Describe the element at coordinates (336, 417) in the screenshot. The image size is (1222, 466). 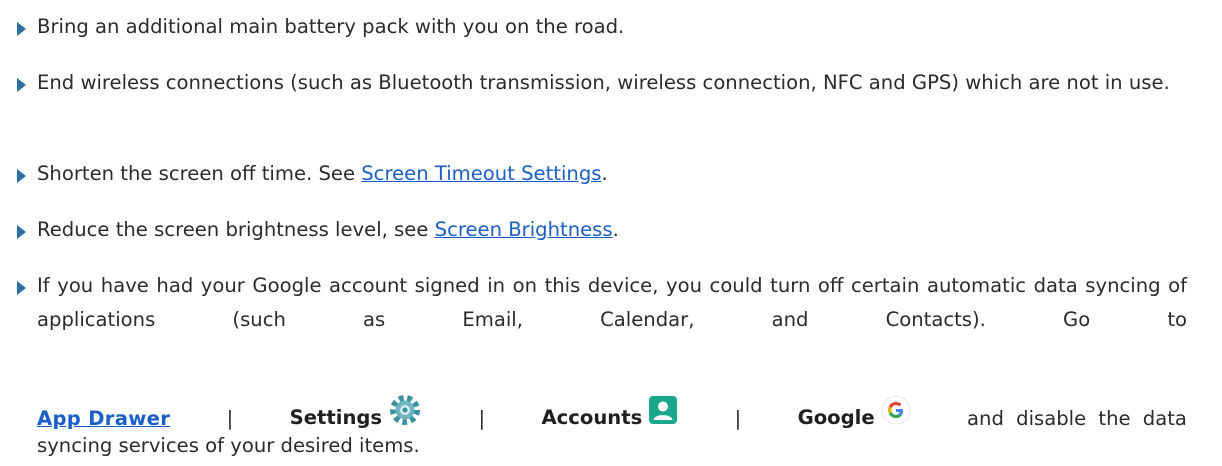
I see `settings-label: Settings` at that location.